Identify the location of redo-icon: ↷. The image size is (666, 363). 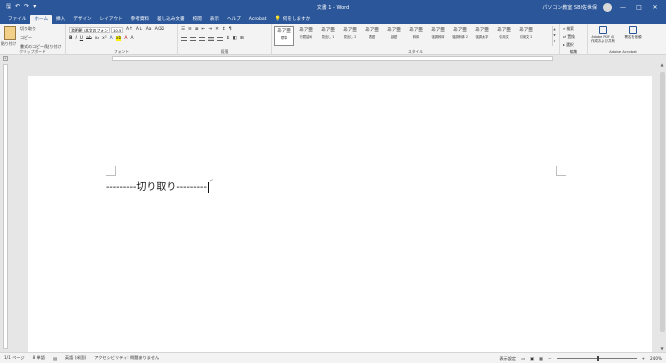
(26, 7).